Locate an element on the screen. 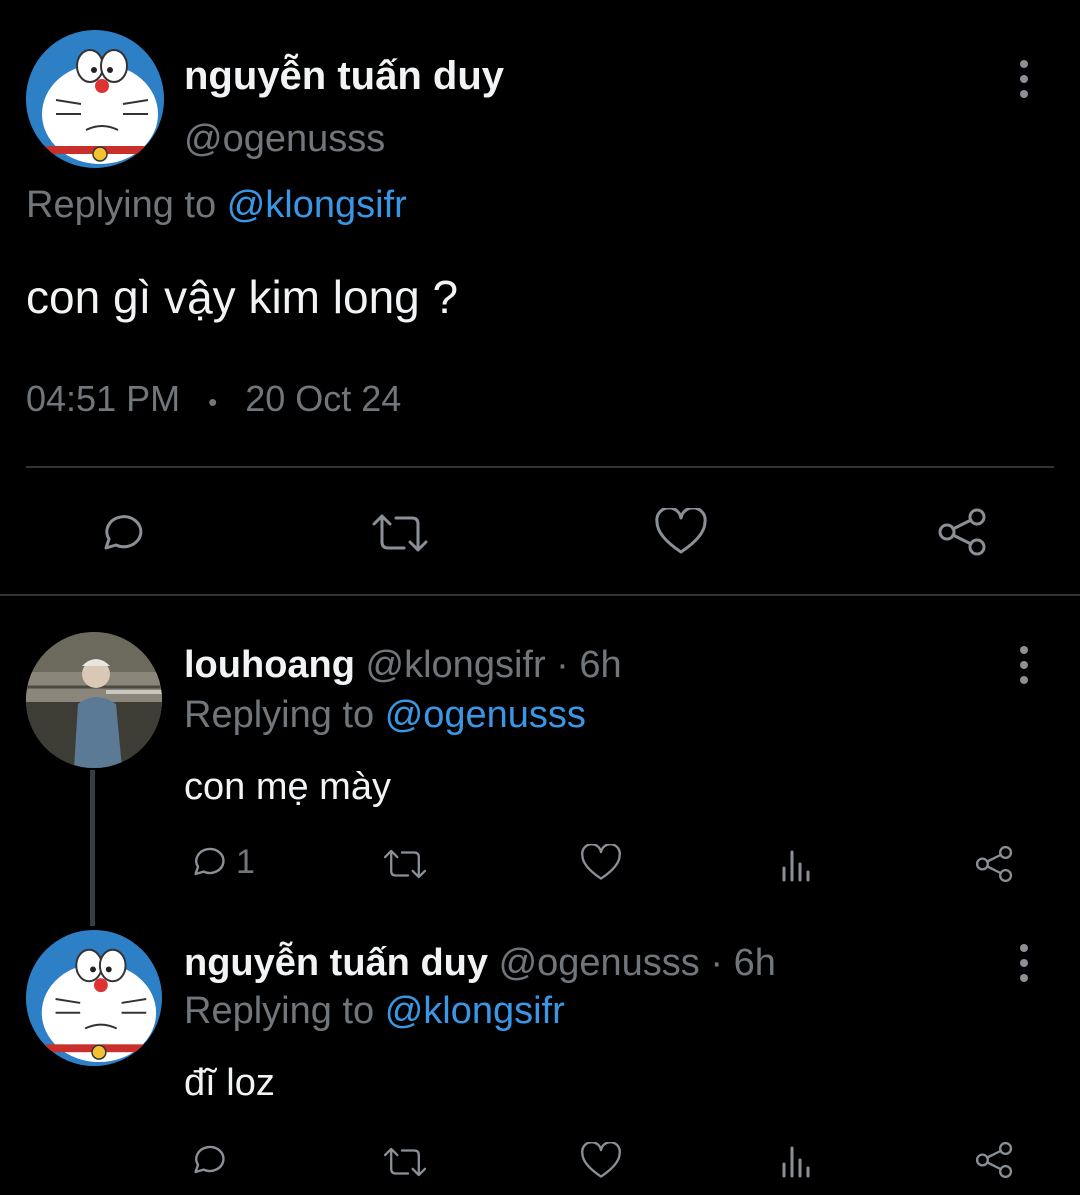 This screenshot has width=1080, height=1195. divider is located at coordinates (540, 467).